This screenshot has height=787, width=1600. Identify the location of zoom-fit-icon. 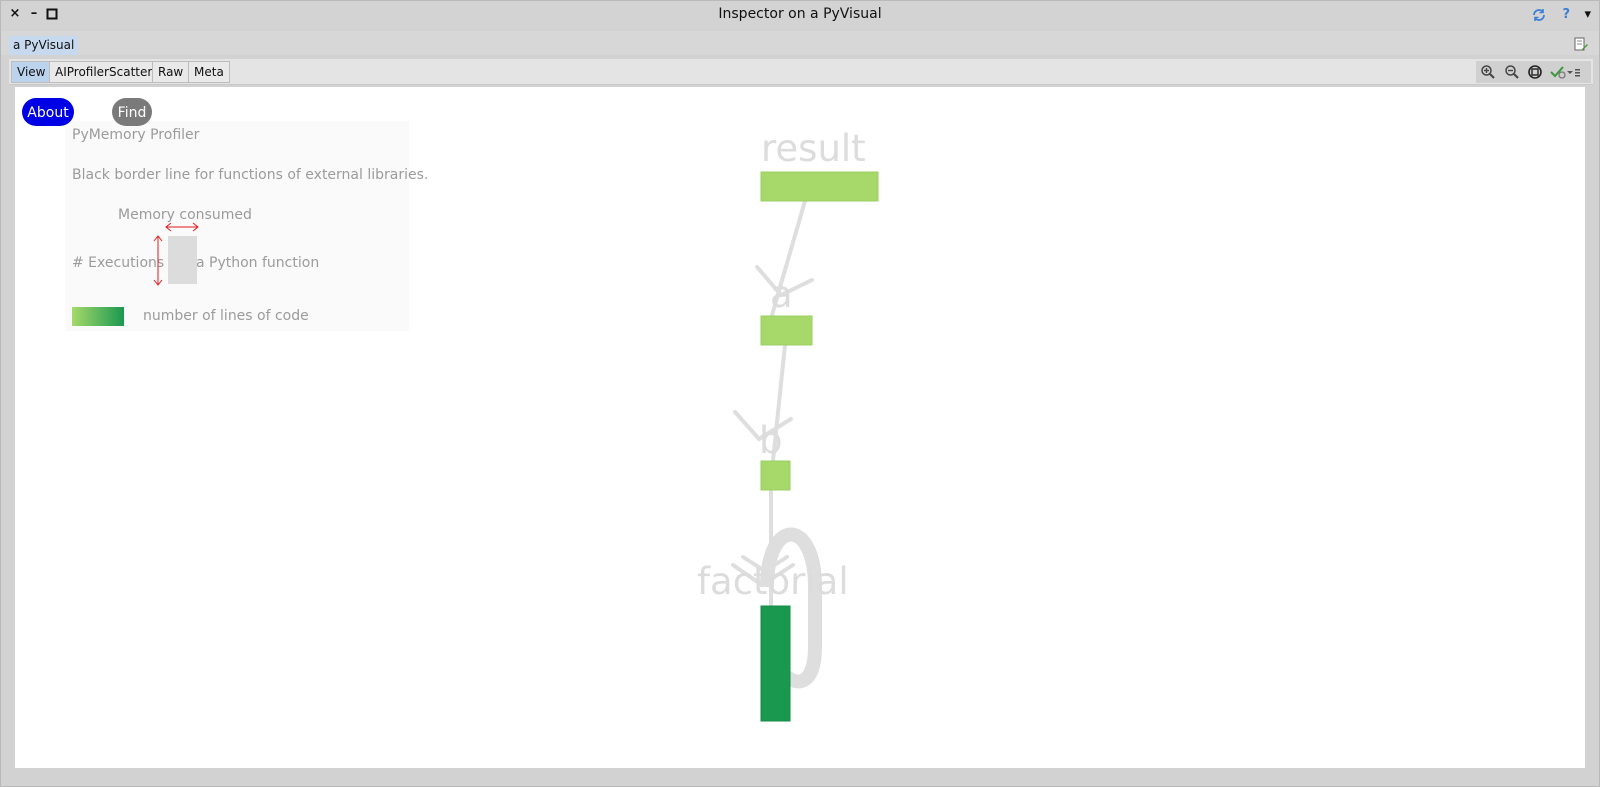
(1535, 72).